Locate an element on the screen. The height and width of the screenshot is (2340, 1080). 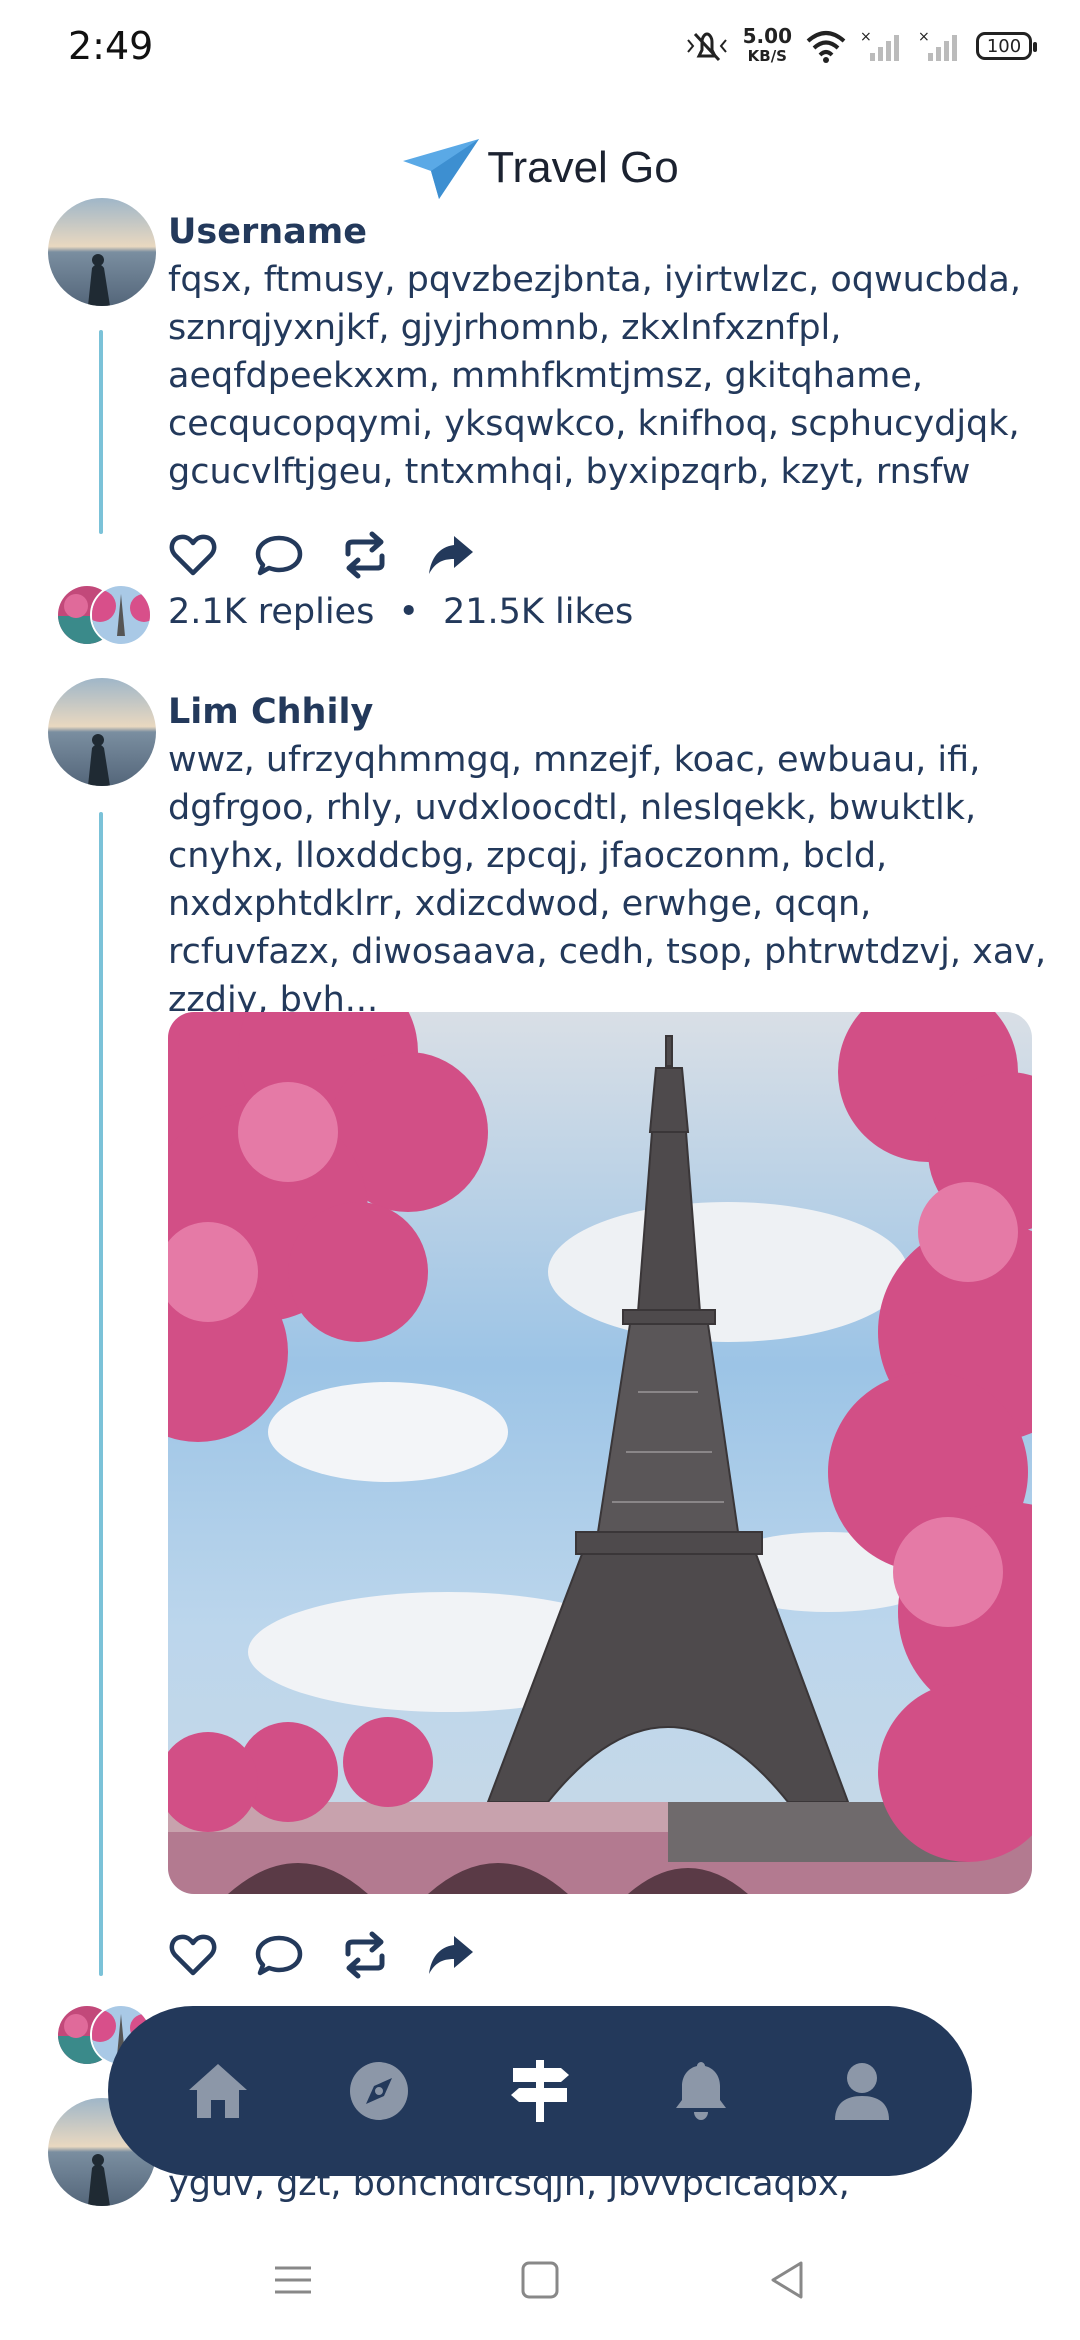
compass-icon is located at coordinates (379, 2091).